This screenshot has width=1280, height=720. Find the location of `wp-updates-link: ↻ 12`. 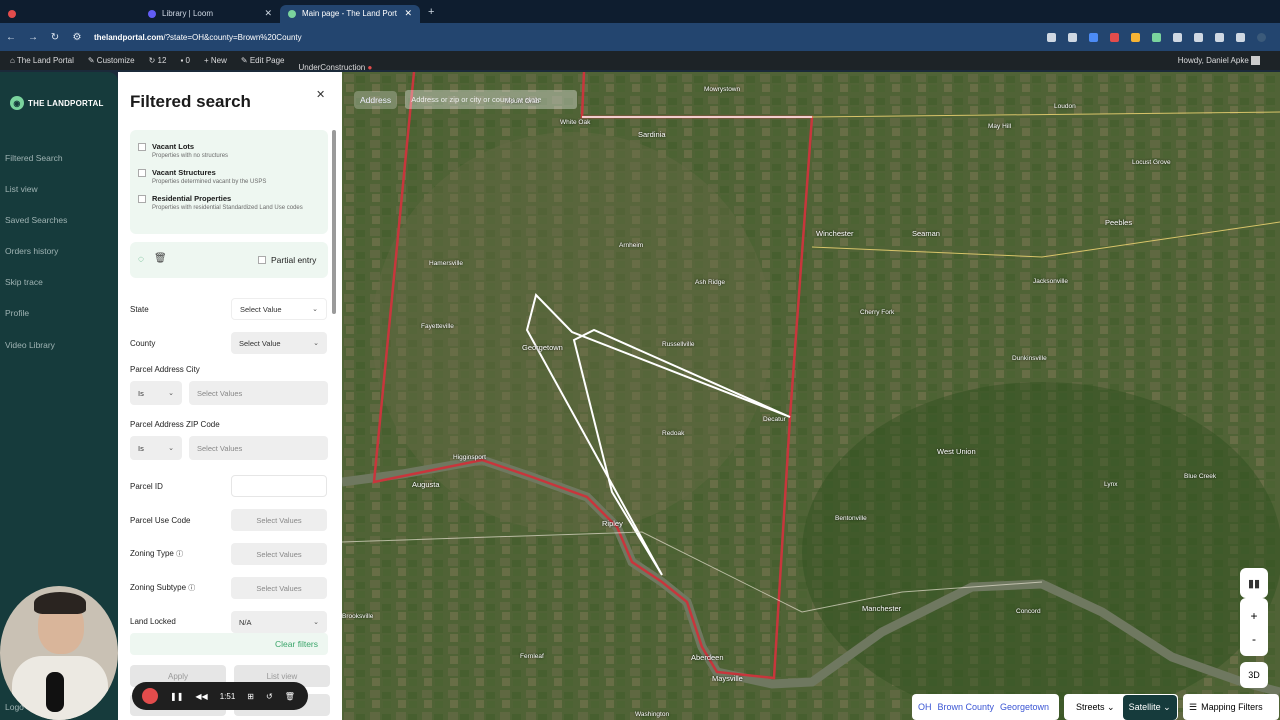

wp-updates-link: ↻ 12 is located at coordinates (158, 60).